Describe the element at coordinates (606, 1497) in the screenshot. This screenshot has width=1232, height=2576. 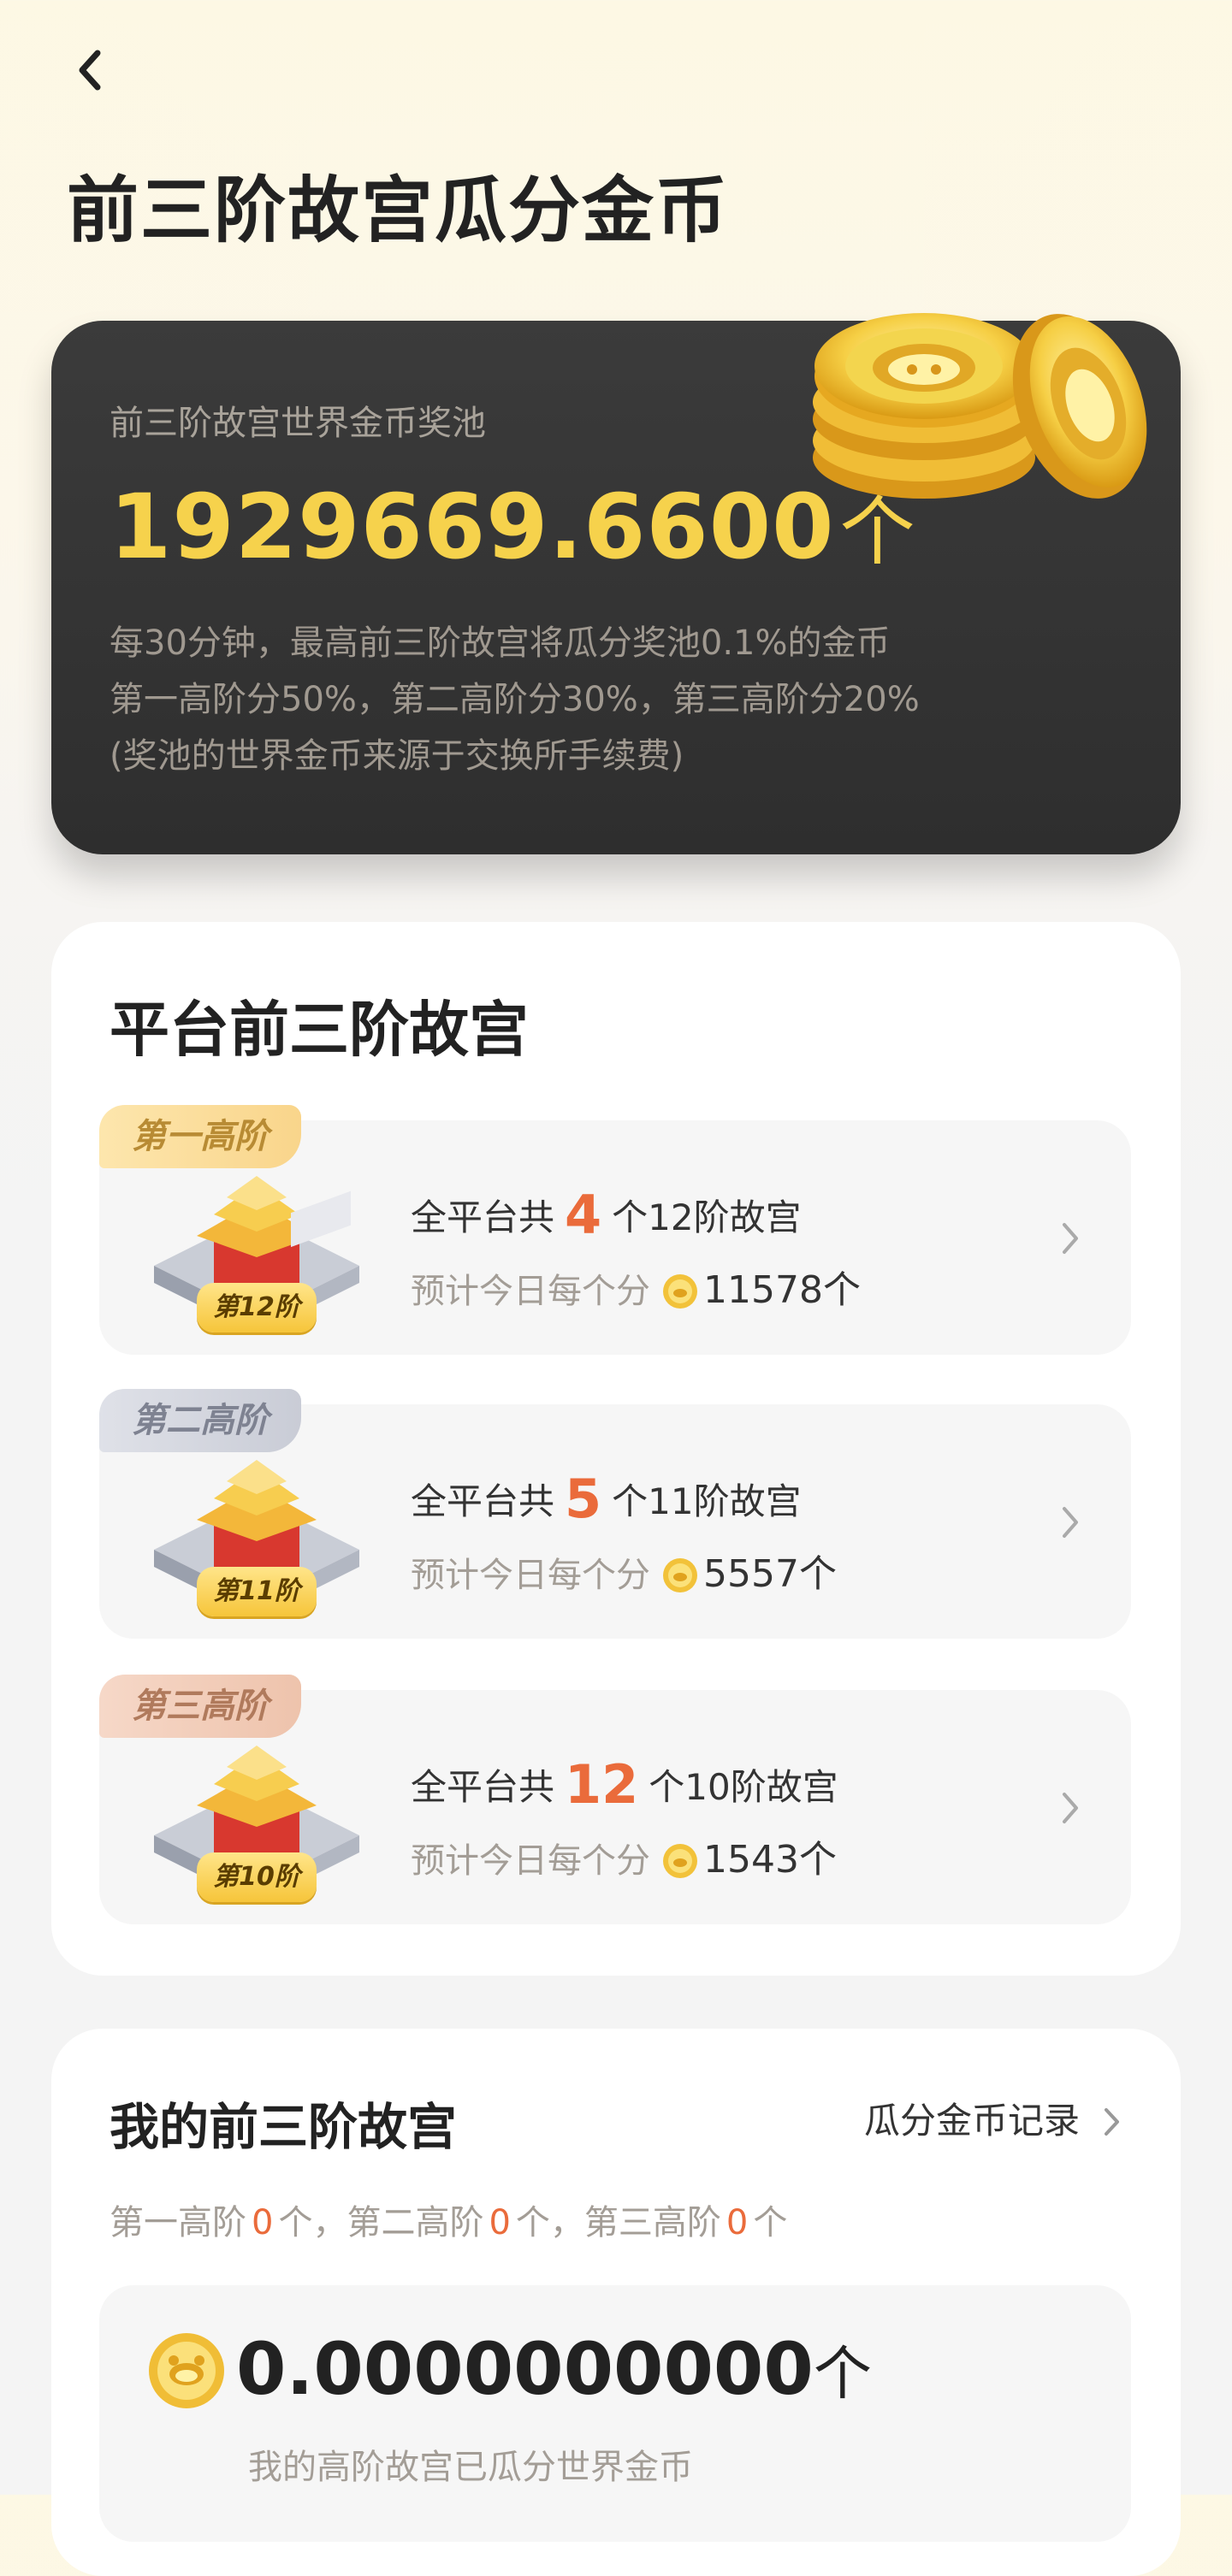
I see `tier-count-2: 全平台共 5 个11阶故宫` at that location.